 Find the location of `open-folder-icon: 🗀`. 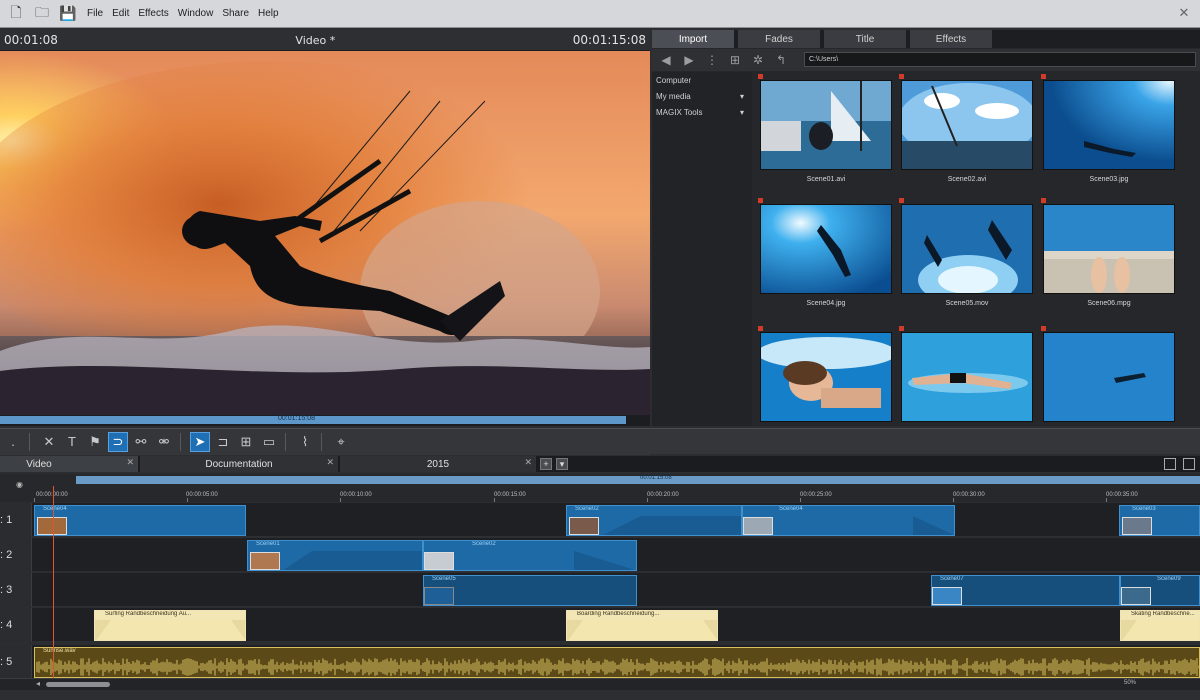

open-folder-icon: 🗀 is located at coordinates (42, 14).